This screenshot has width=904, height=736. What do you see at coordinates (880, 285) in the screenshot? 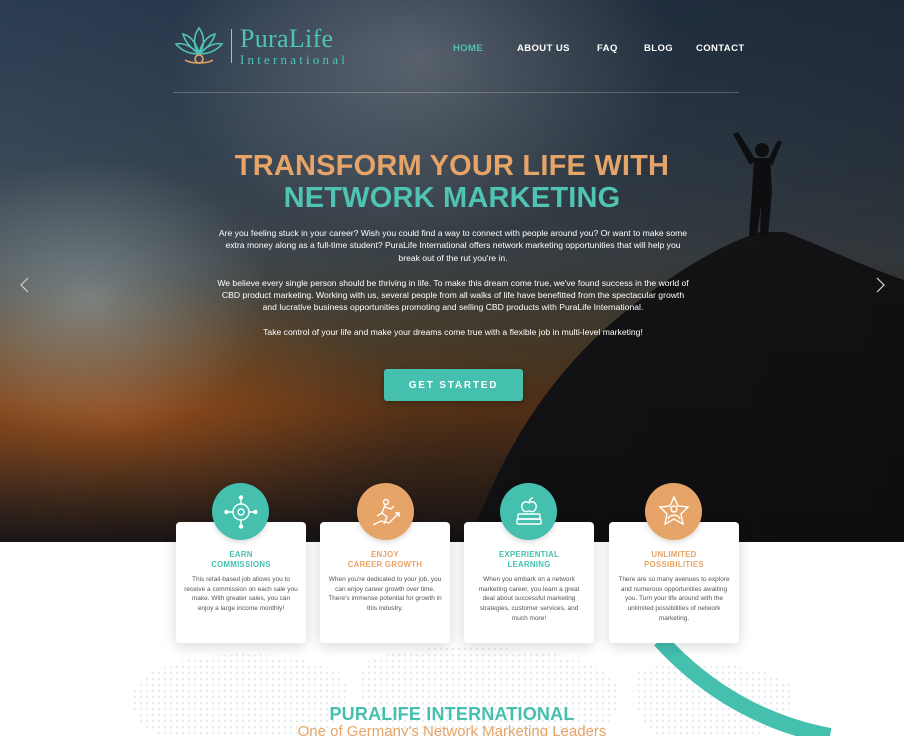
I see `slider-next-icon` at bounding box center [880, 285].